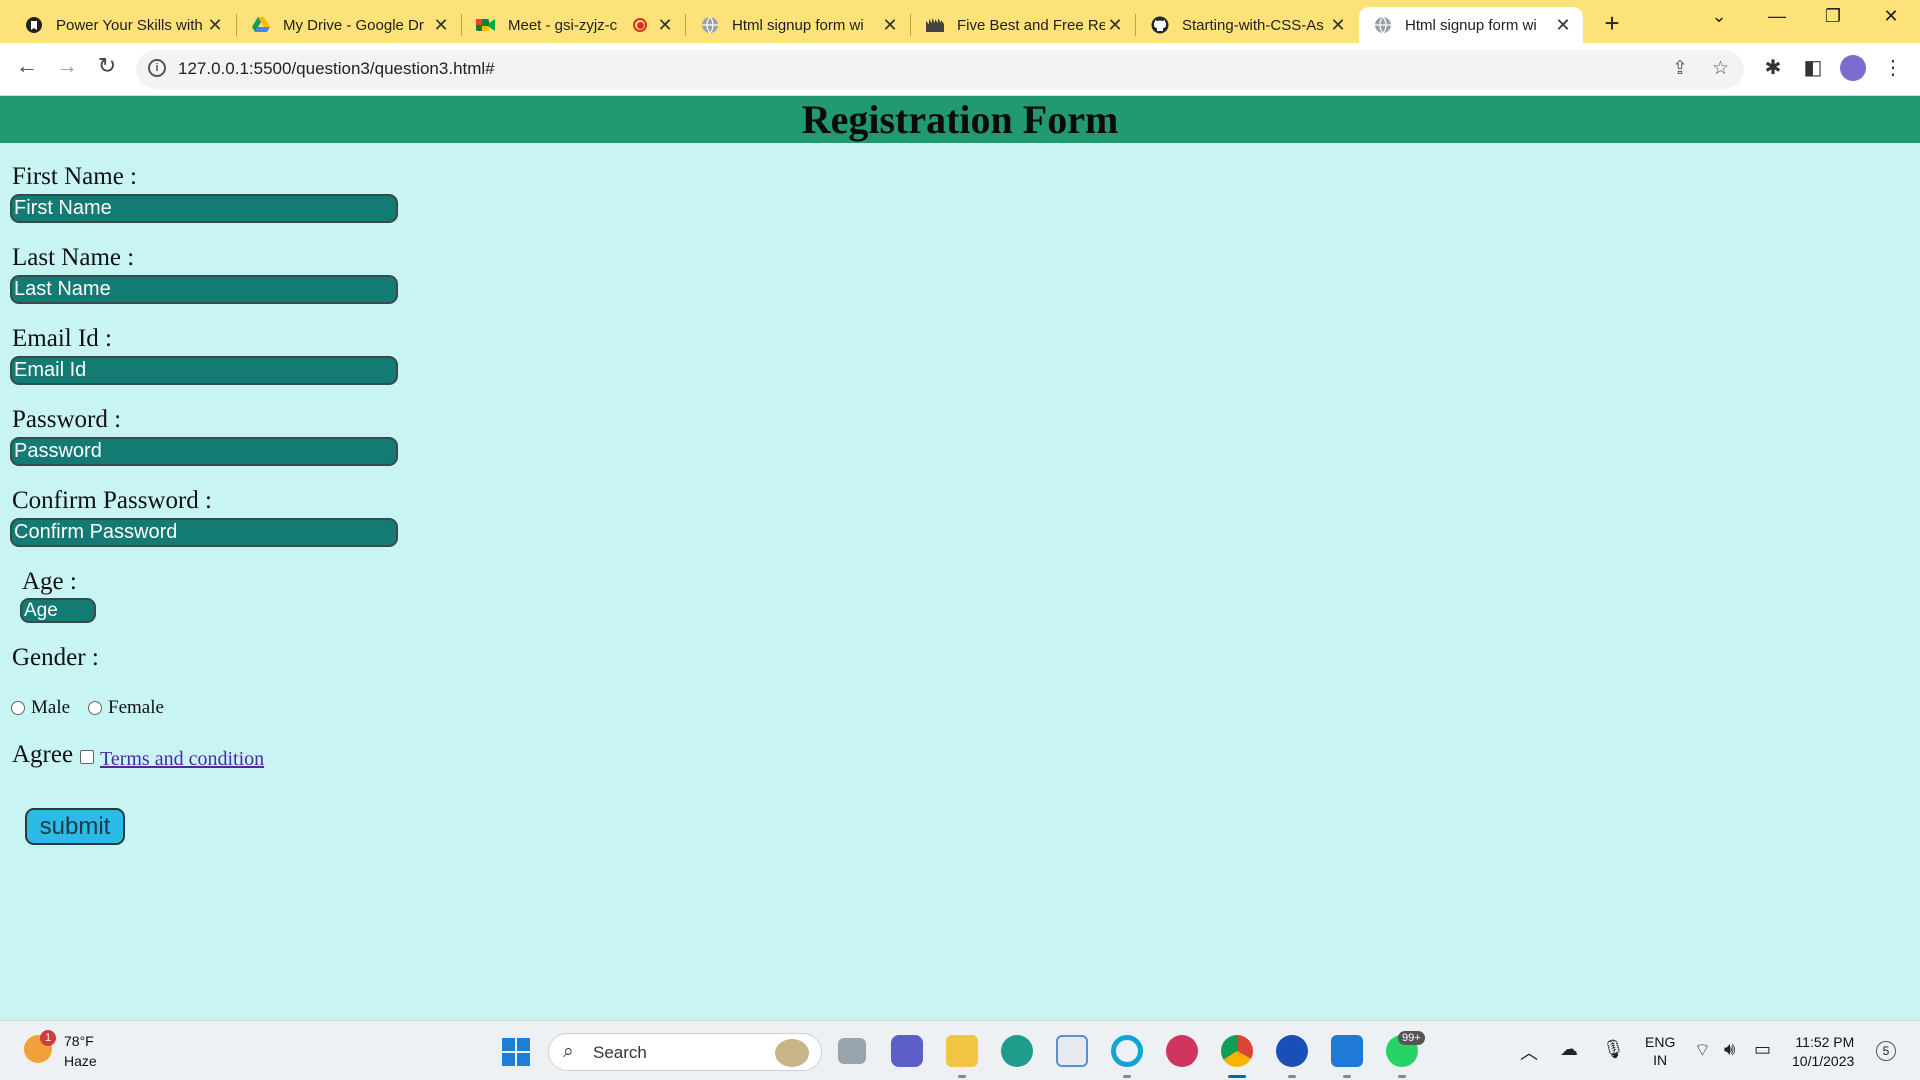 The width and height of the screenshot is (1920, 1080). What do you see at coordinates (620, 1052) in the screenshot?
I see `taskbar-search-text: Search` at bounding box center [620, 1052].